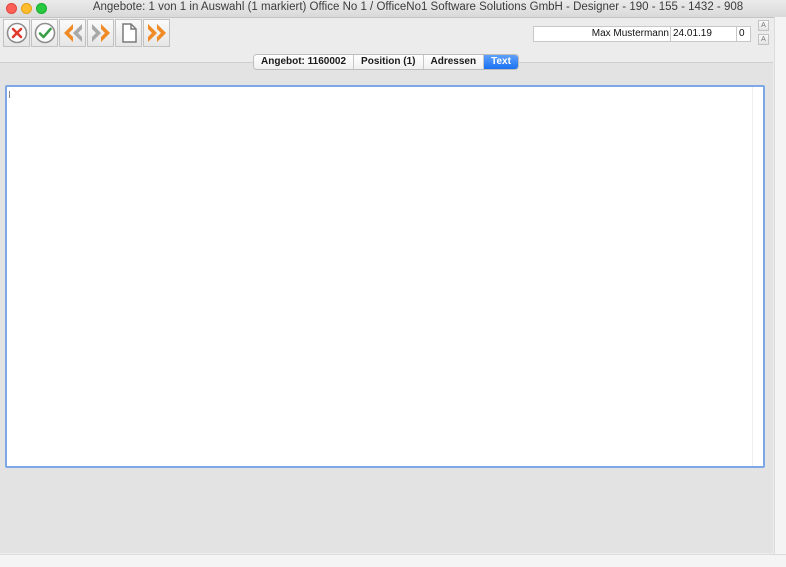 Image resolution: width=786 pixels, height=567 pixels. Describe the element at coordinates (9, 94) in the screenshot. I see `text-cursor` at that location.